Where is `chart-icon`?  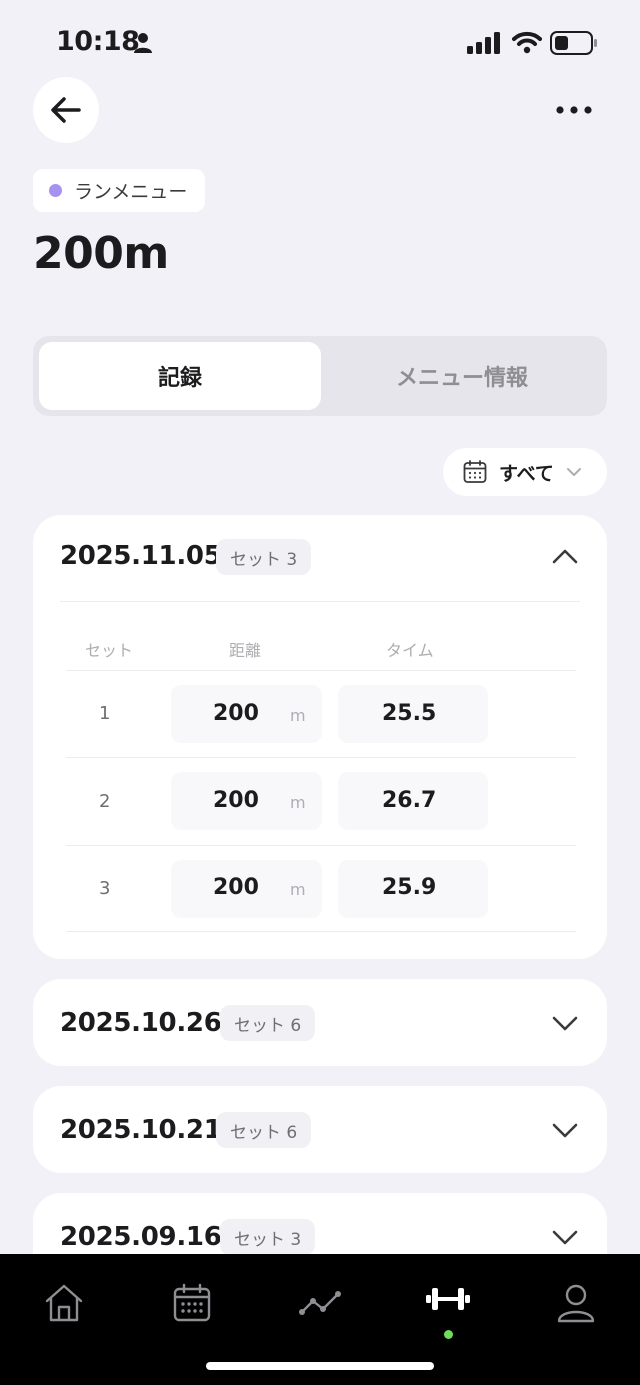 chart-icon is located at coordinates (320, 1303).